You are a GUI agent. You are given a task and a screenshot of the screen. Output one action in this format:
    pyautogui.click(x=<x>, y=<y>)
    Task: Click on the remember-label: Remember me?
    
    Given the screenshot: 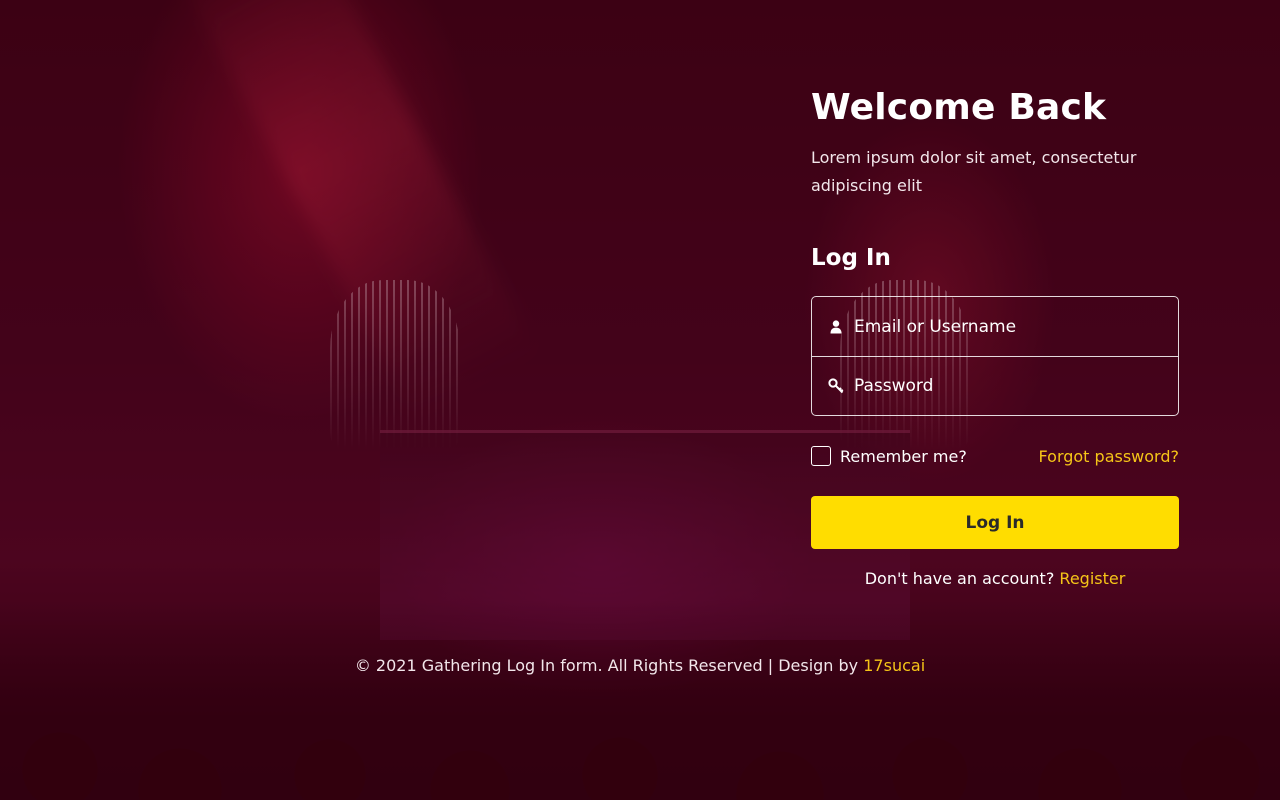 What is the action you would take?
    pyautogui.click(x=903, y=456)
    